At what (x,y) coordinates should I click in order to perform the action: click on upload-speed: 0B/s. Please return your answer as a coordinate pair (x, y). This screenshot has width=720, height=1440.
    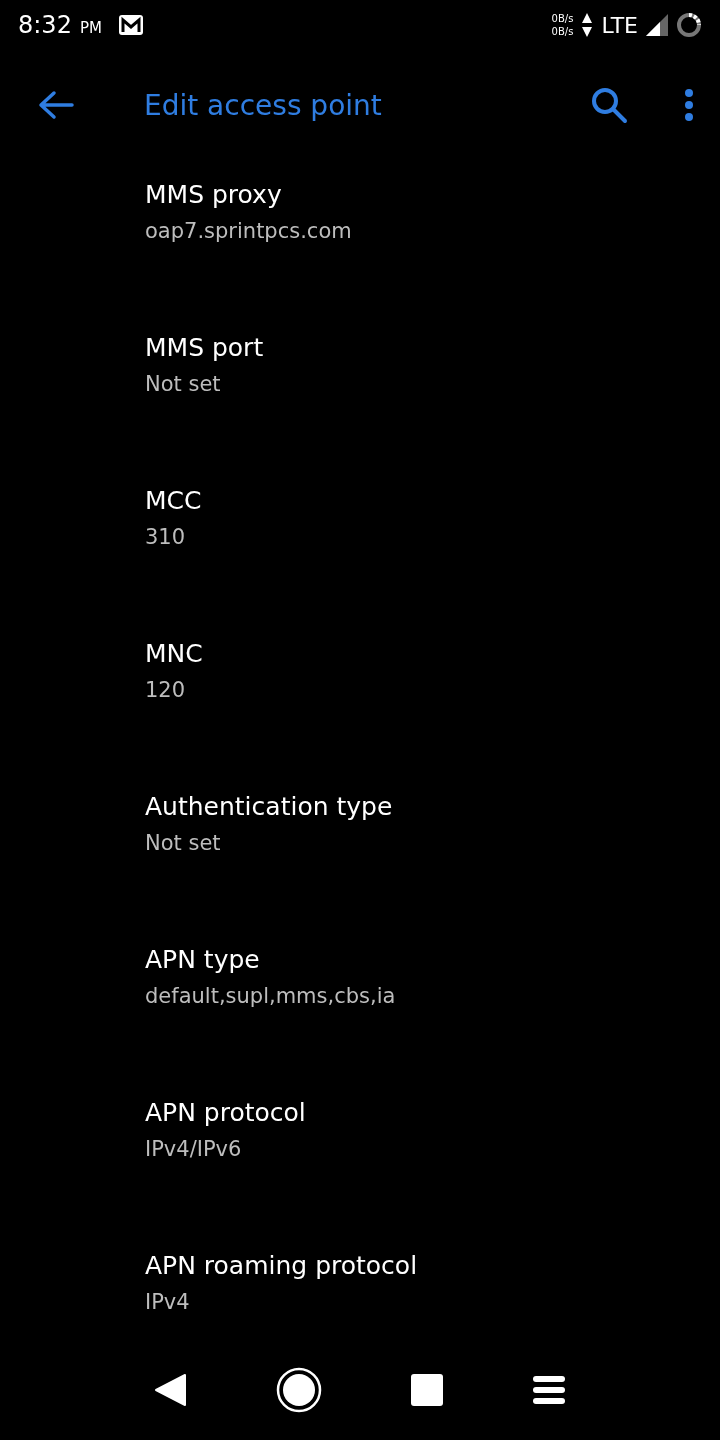
    Looking at the image, I should click on (562, 18).